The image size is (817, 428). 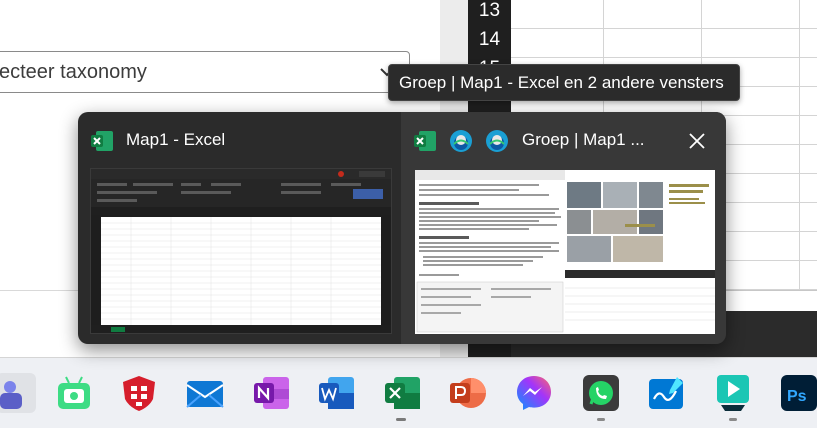 I want to click on fortinet-icon, so click(x=139, y=393).